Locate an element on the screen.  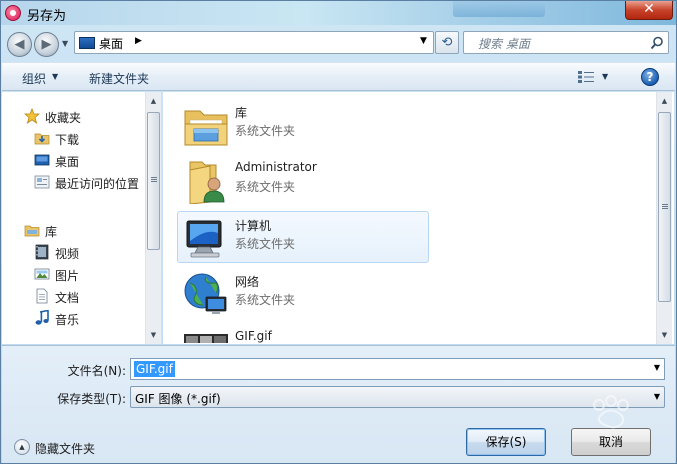
chevron-up-icon: ▲ is located at coordinates (22, 447).